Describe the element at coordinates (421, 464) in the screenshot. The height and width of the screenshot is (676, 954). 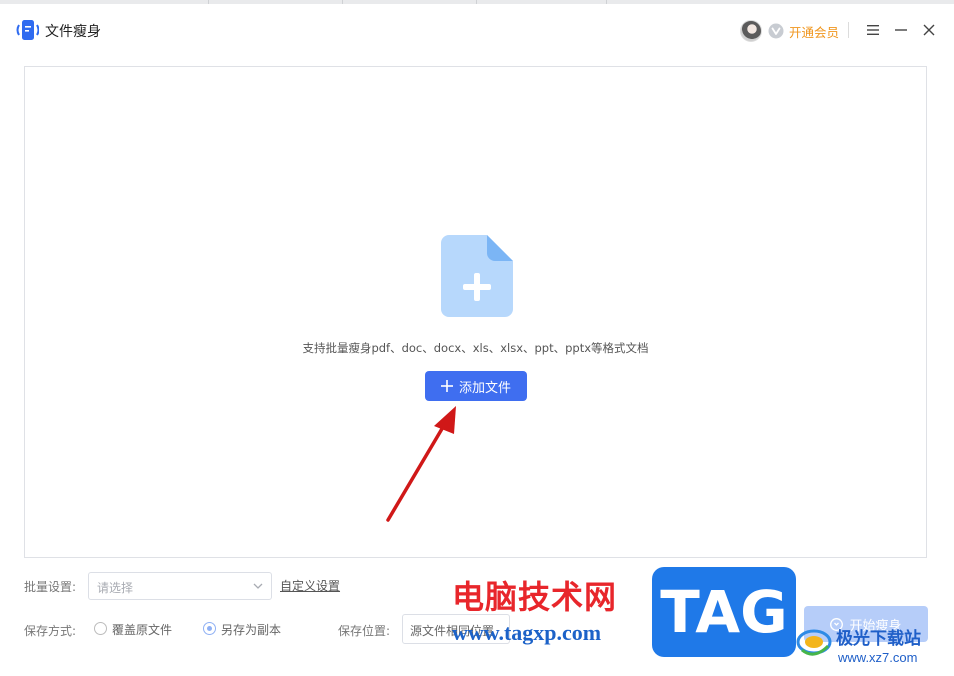
I see `annotation-arrow-icon` at that location.